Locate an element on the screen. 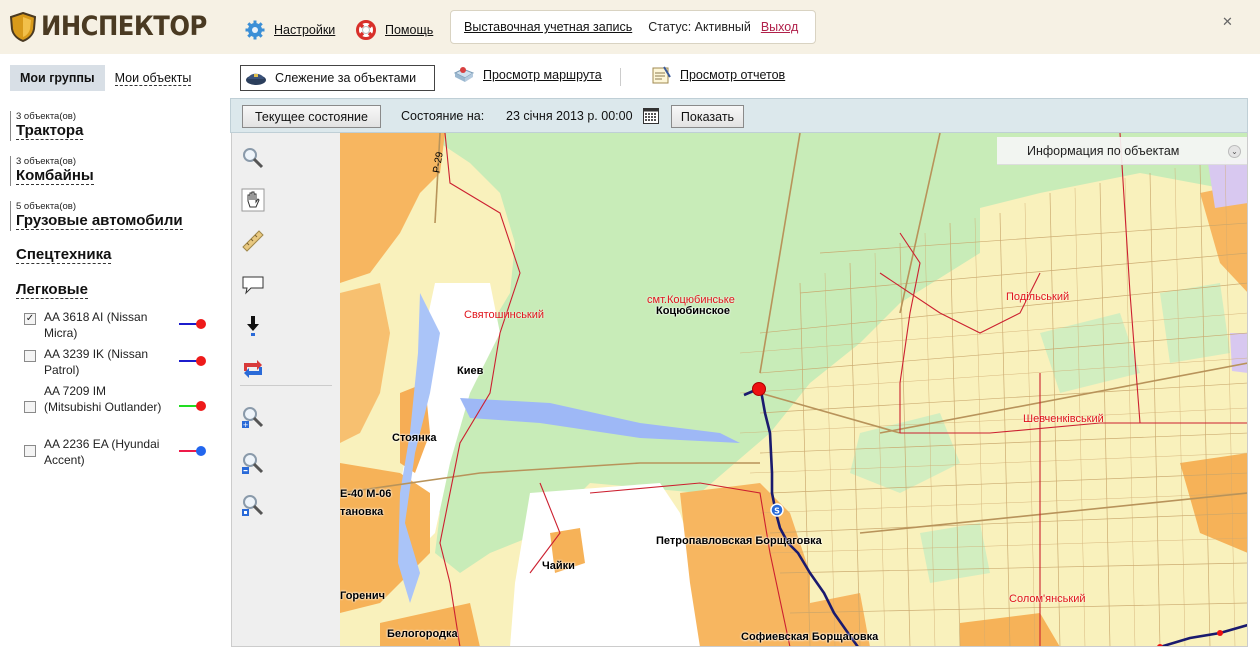 This screenshot has width=1260, height=660. object-name: AA 7209 IM (Mitsubishi Outlander) is located at coordinates (103, 399).